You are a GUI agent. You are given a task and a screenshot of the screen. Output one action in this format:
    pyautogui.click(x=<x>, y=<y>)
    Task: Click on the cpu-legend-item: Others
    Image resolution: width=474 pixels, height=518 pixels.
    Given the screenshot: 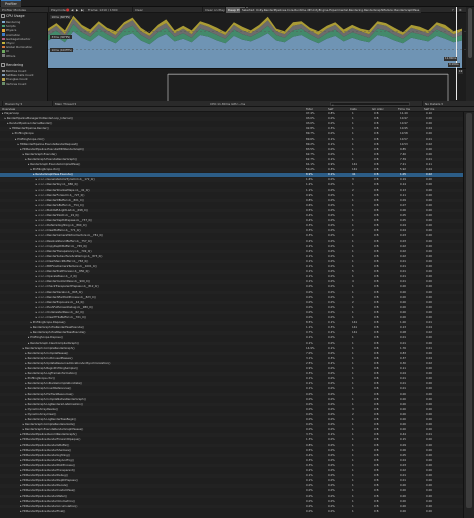 What is the action you would take?
    pyautogui.click(x=8, y=56)
    